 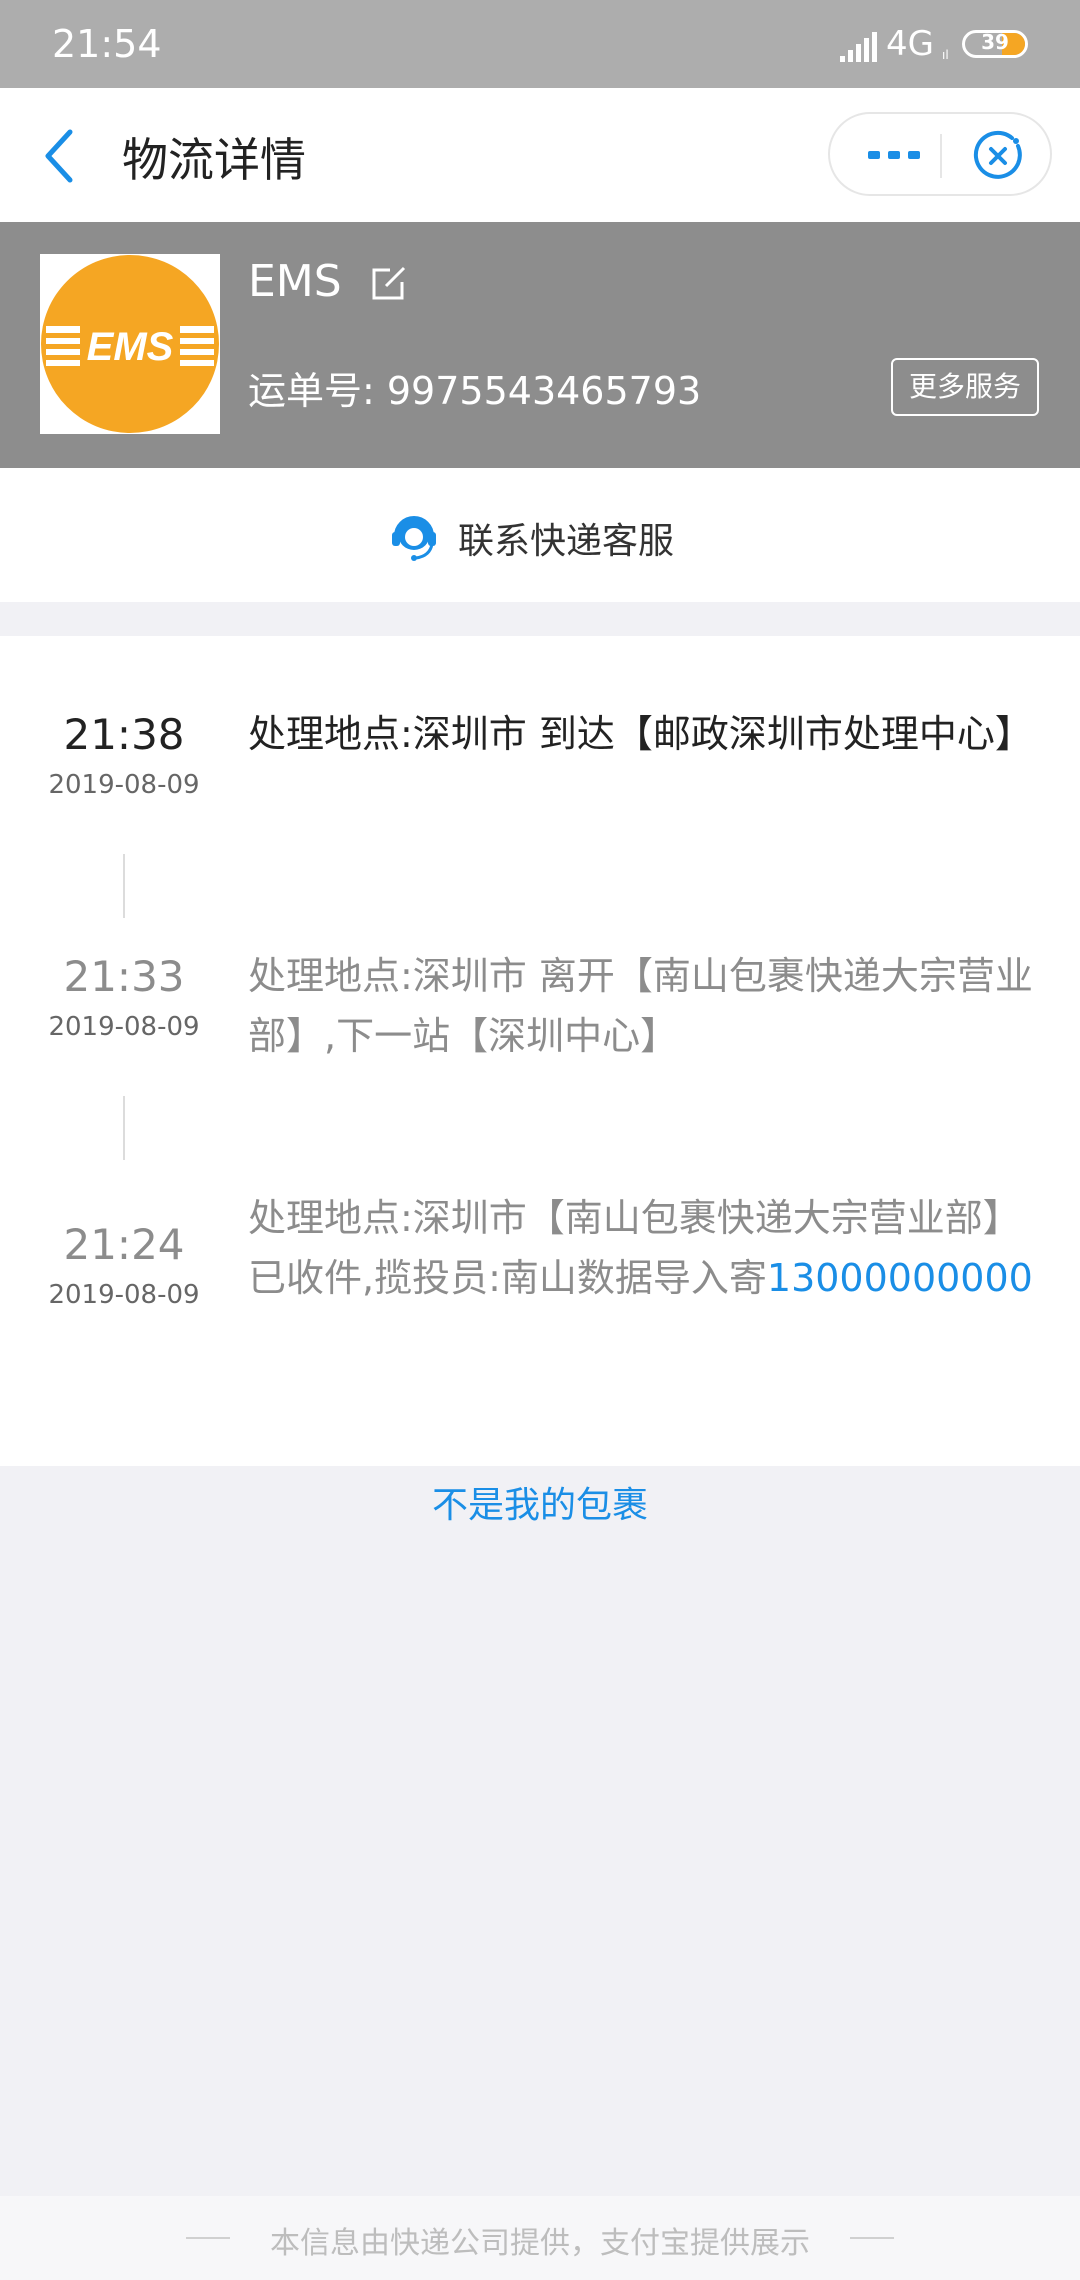 I want to click on battery-icon: 39, so click(x=995, y=44).